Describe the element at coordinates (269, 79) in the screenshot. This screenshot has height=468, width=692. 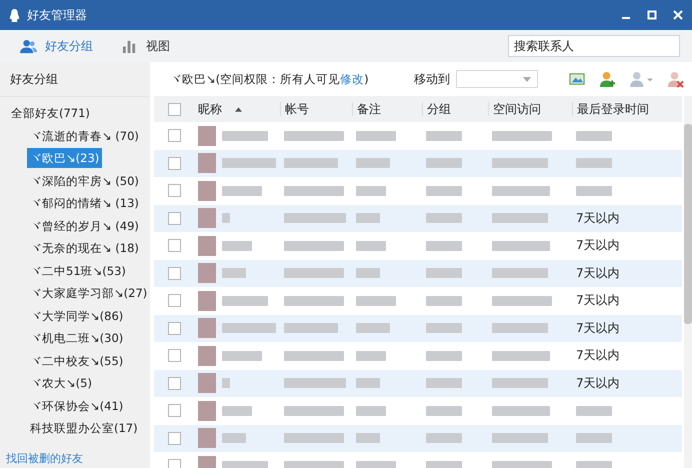
I see `group-permission-text: ヾ欧巴↘(空间权限：所有人可见修改)` at that location.